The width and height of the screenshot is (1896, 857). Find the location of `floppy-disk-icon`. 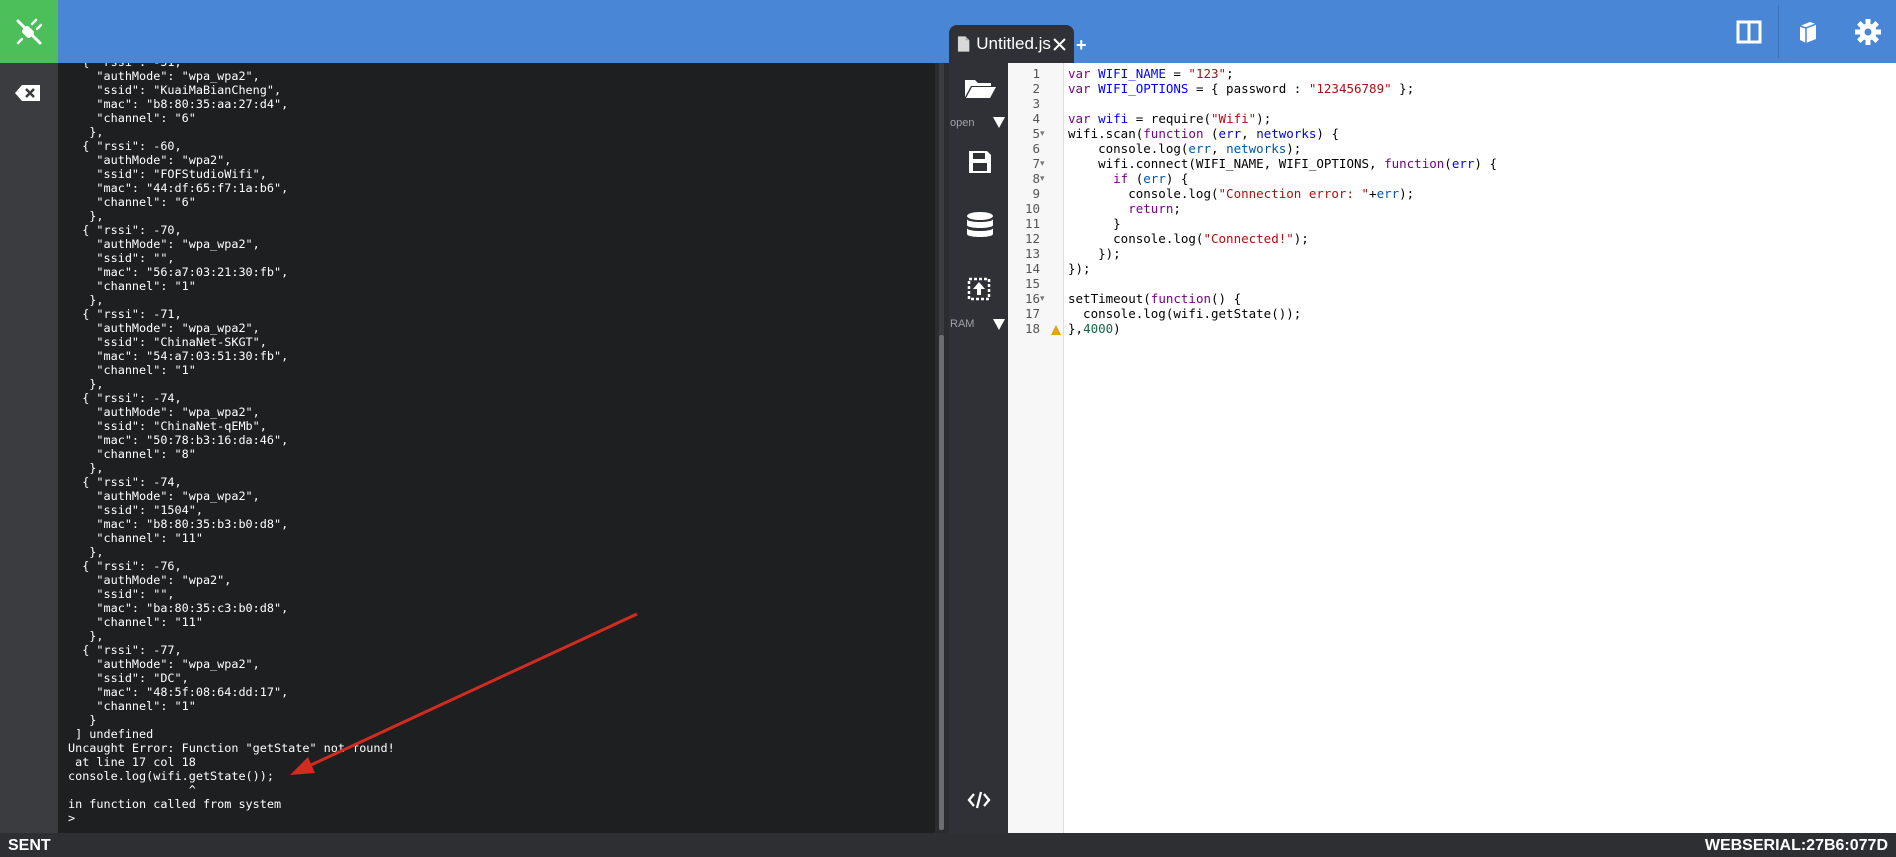

floppy-disk-icon is located at coordinates (980, 162).